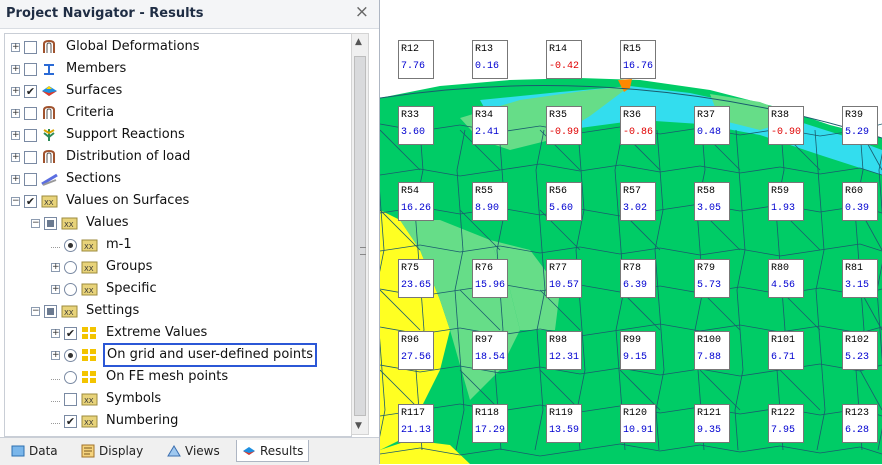 The image size is (882, 465). Describe the element at coordinates (564, 66) in the screenshot. I see `result-value: -0.42` at that location.